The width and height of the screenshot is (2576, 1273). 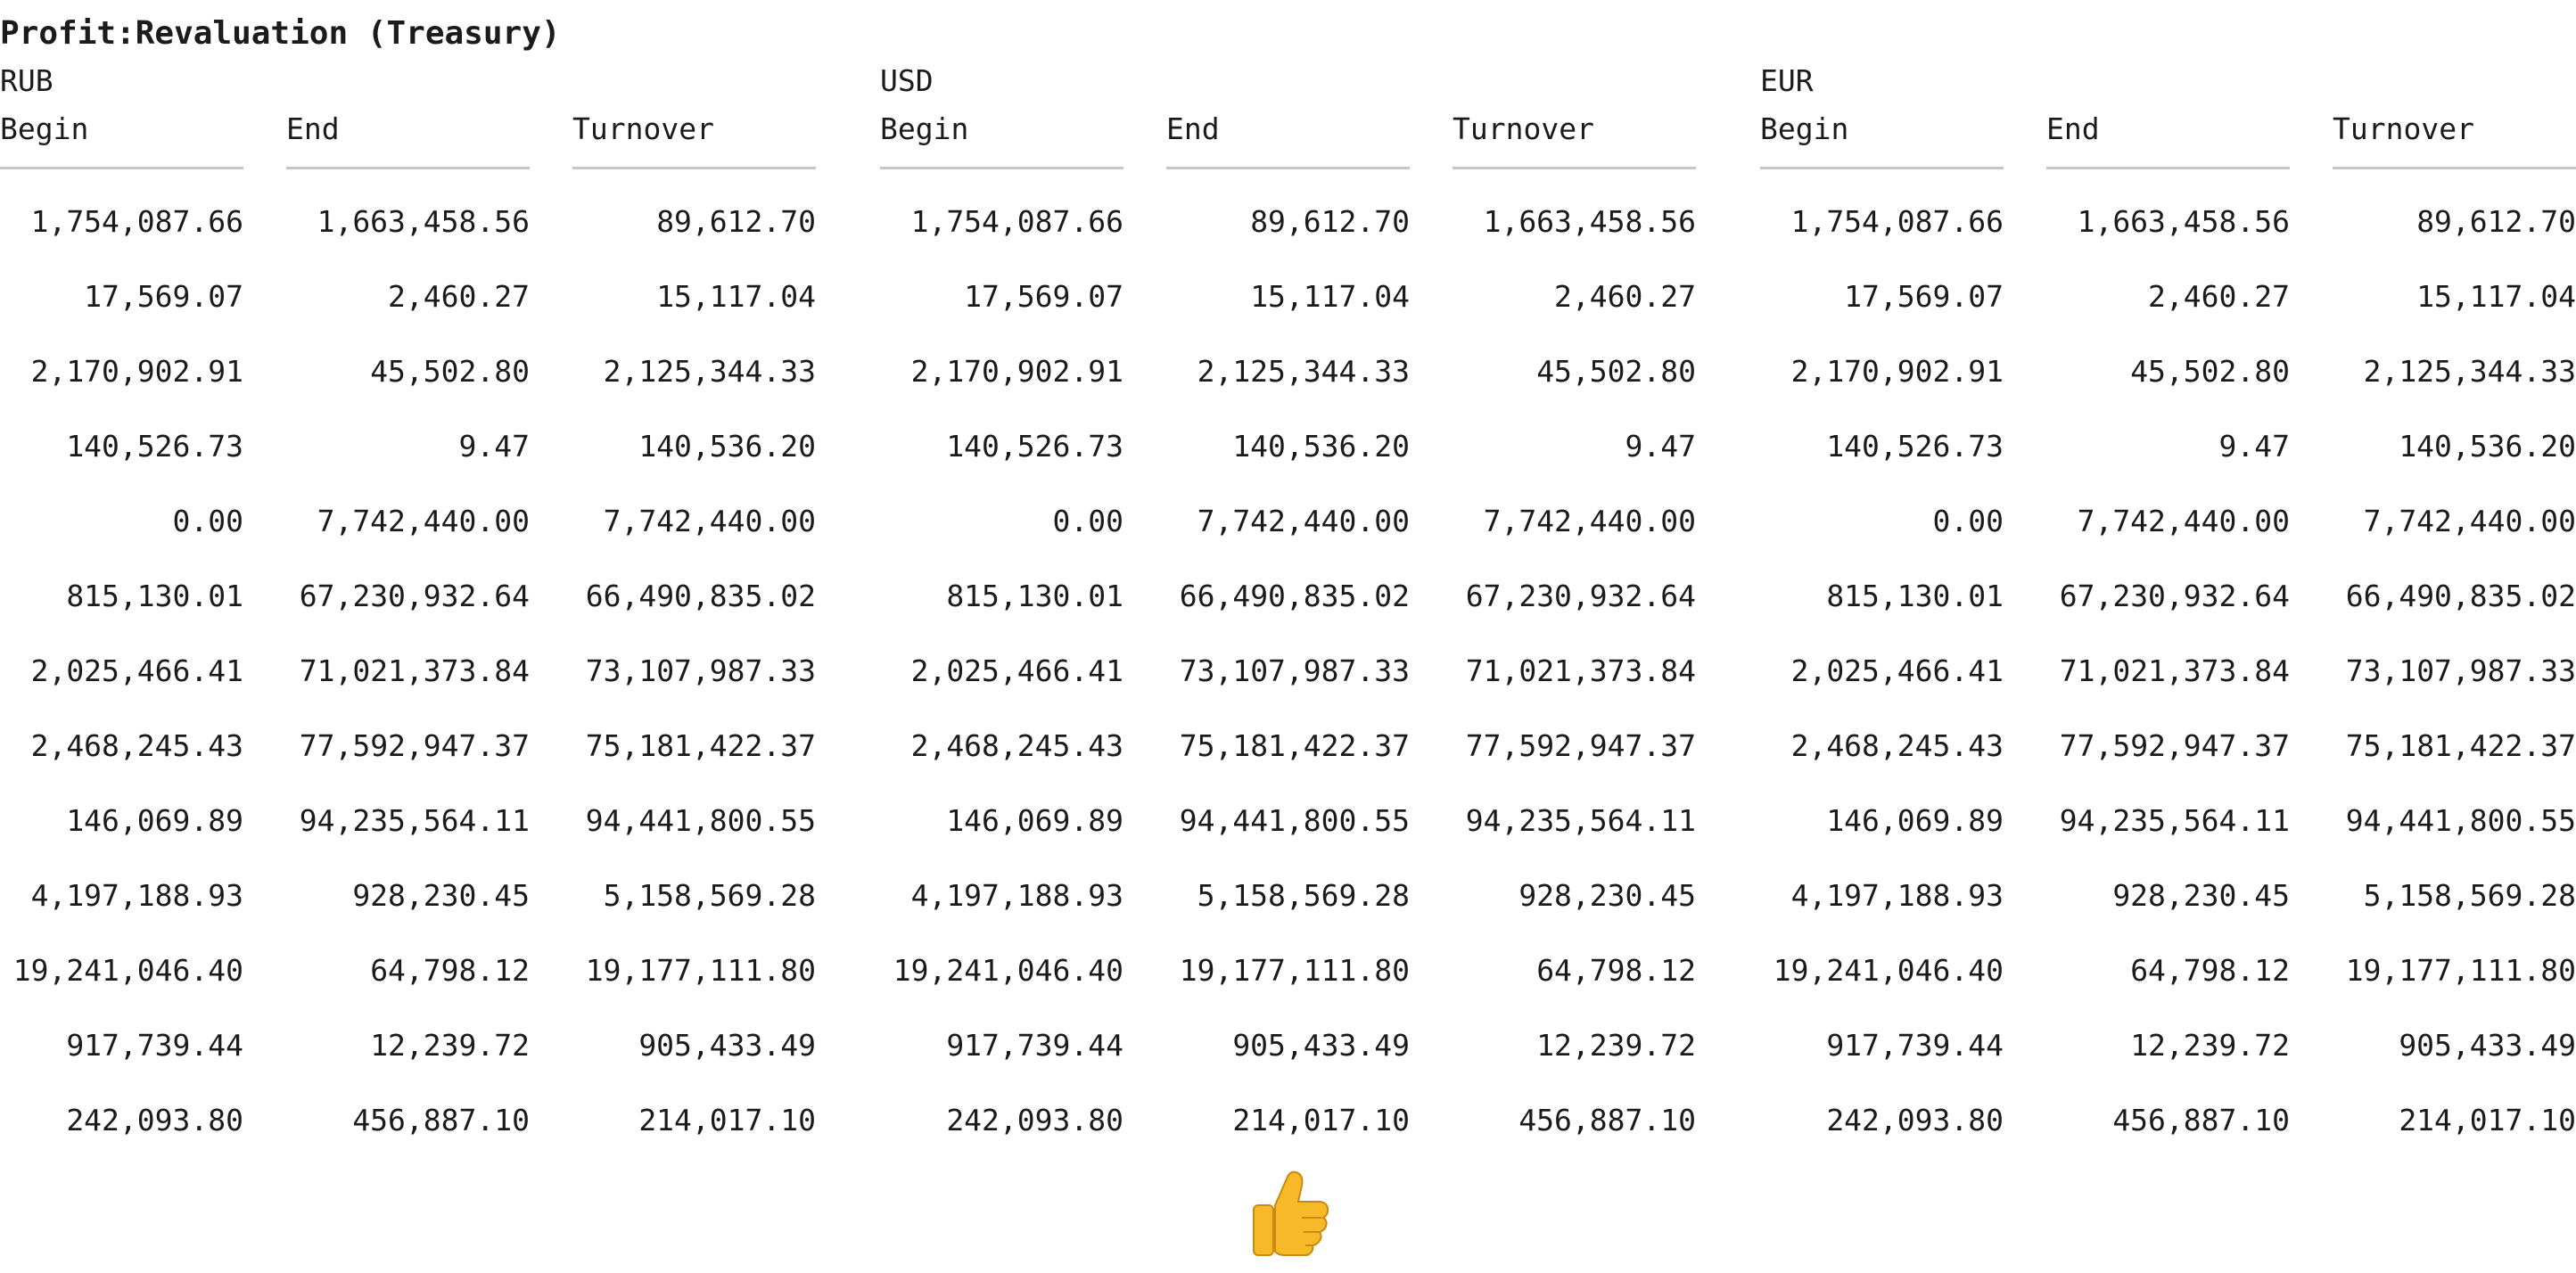 I want to click on table-cell-usd-end: 94,441,800.55, so click(x=1294, y=821).